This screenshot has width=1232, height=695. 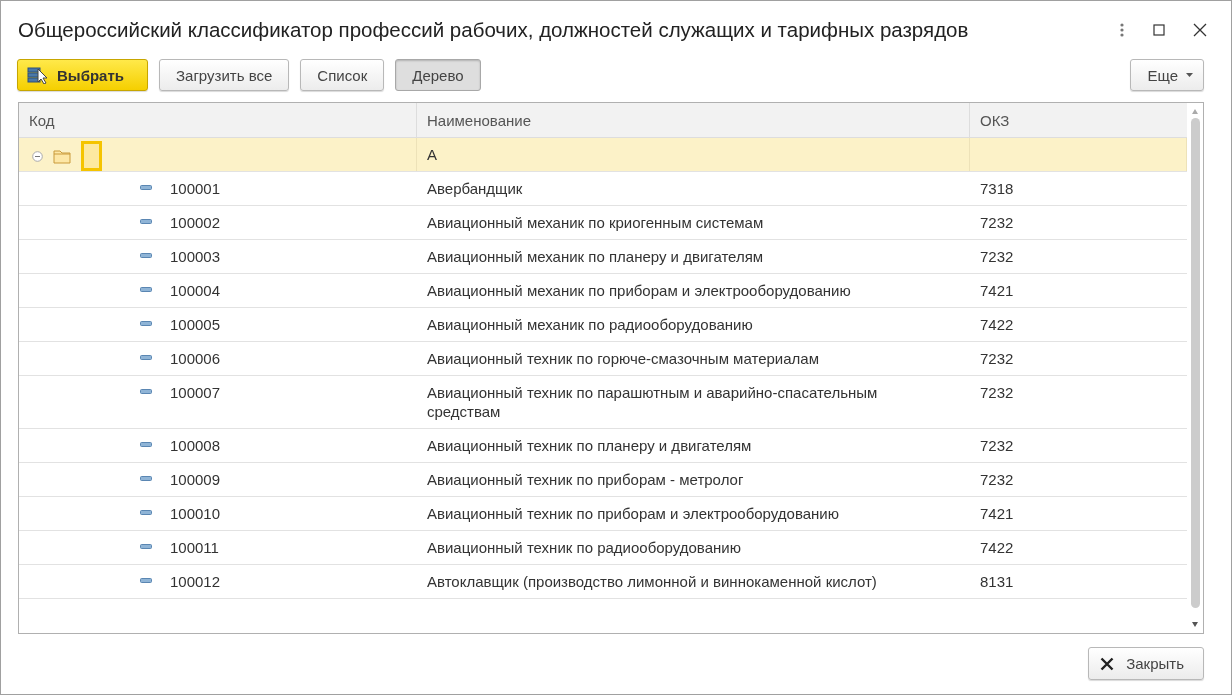 I want to click on collapse-icon, so click(x=37, y=156).